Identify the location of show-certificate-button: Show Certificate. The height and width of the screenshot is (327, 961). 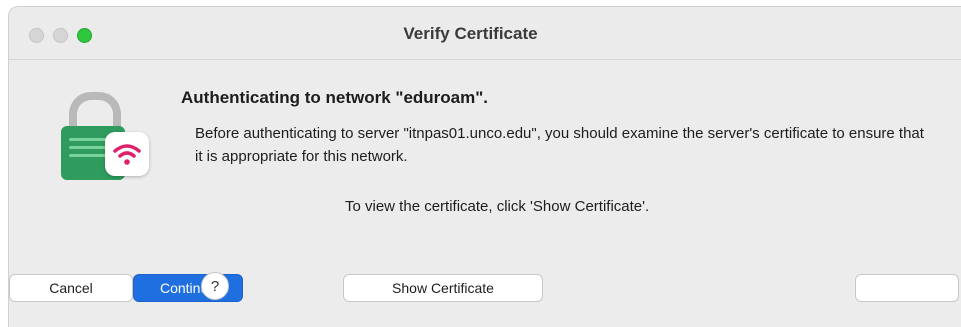
(443, 288).